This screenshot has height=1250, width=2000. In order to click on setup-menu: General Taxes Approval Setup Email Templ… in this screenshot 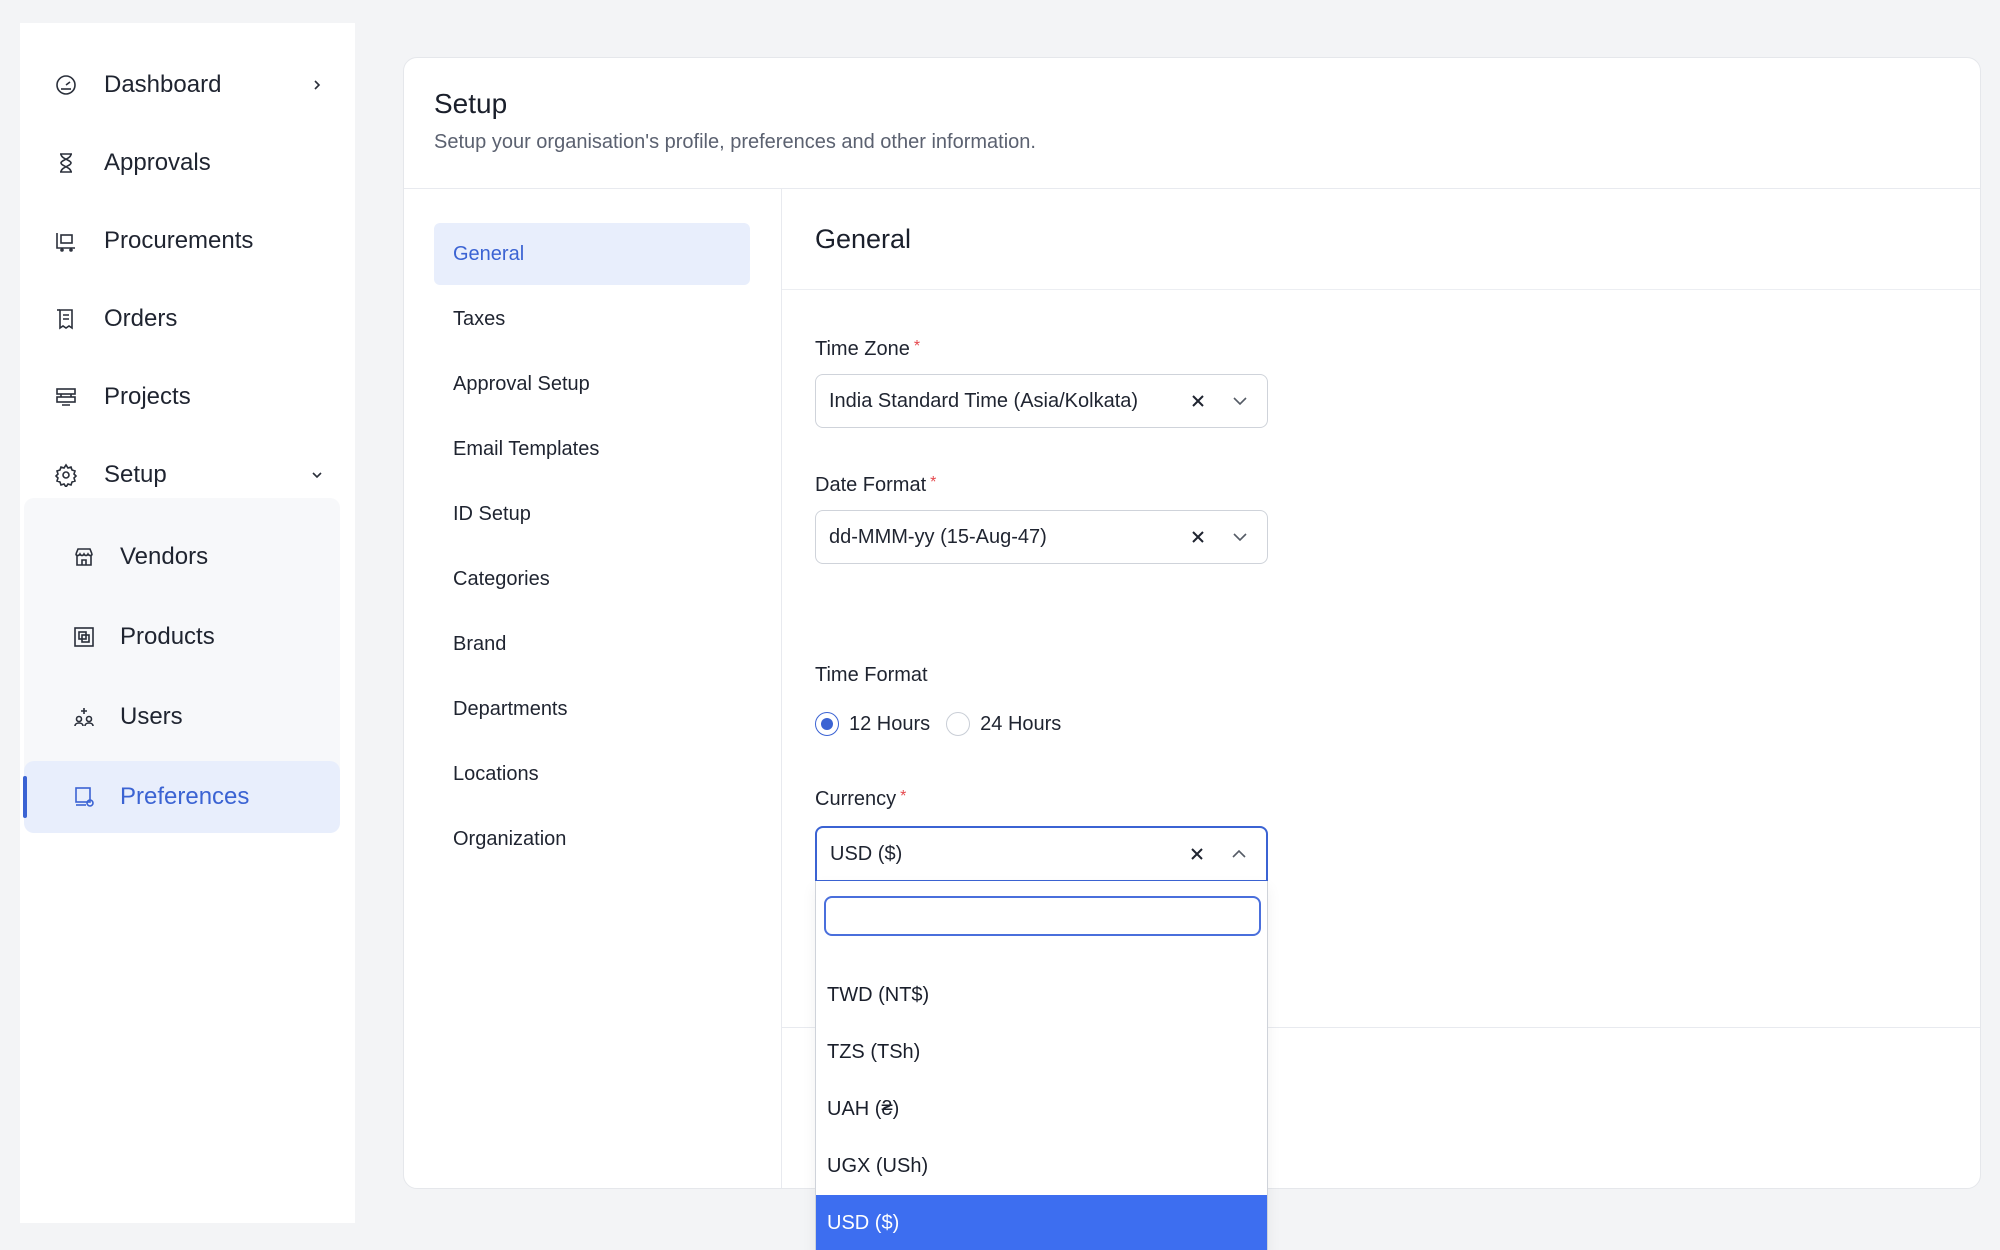, I will do `click(592, 548)`.